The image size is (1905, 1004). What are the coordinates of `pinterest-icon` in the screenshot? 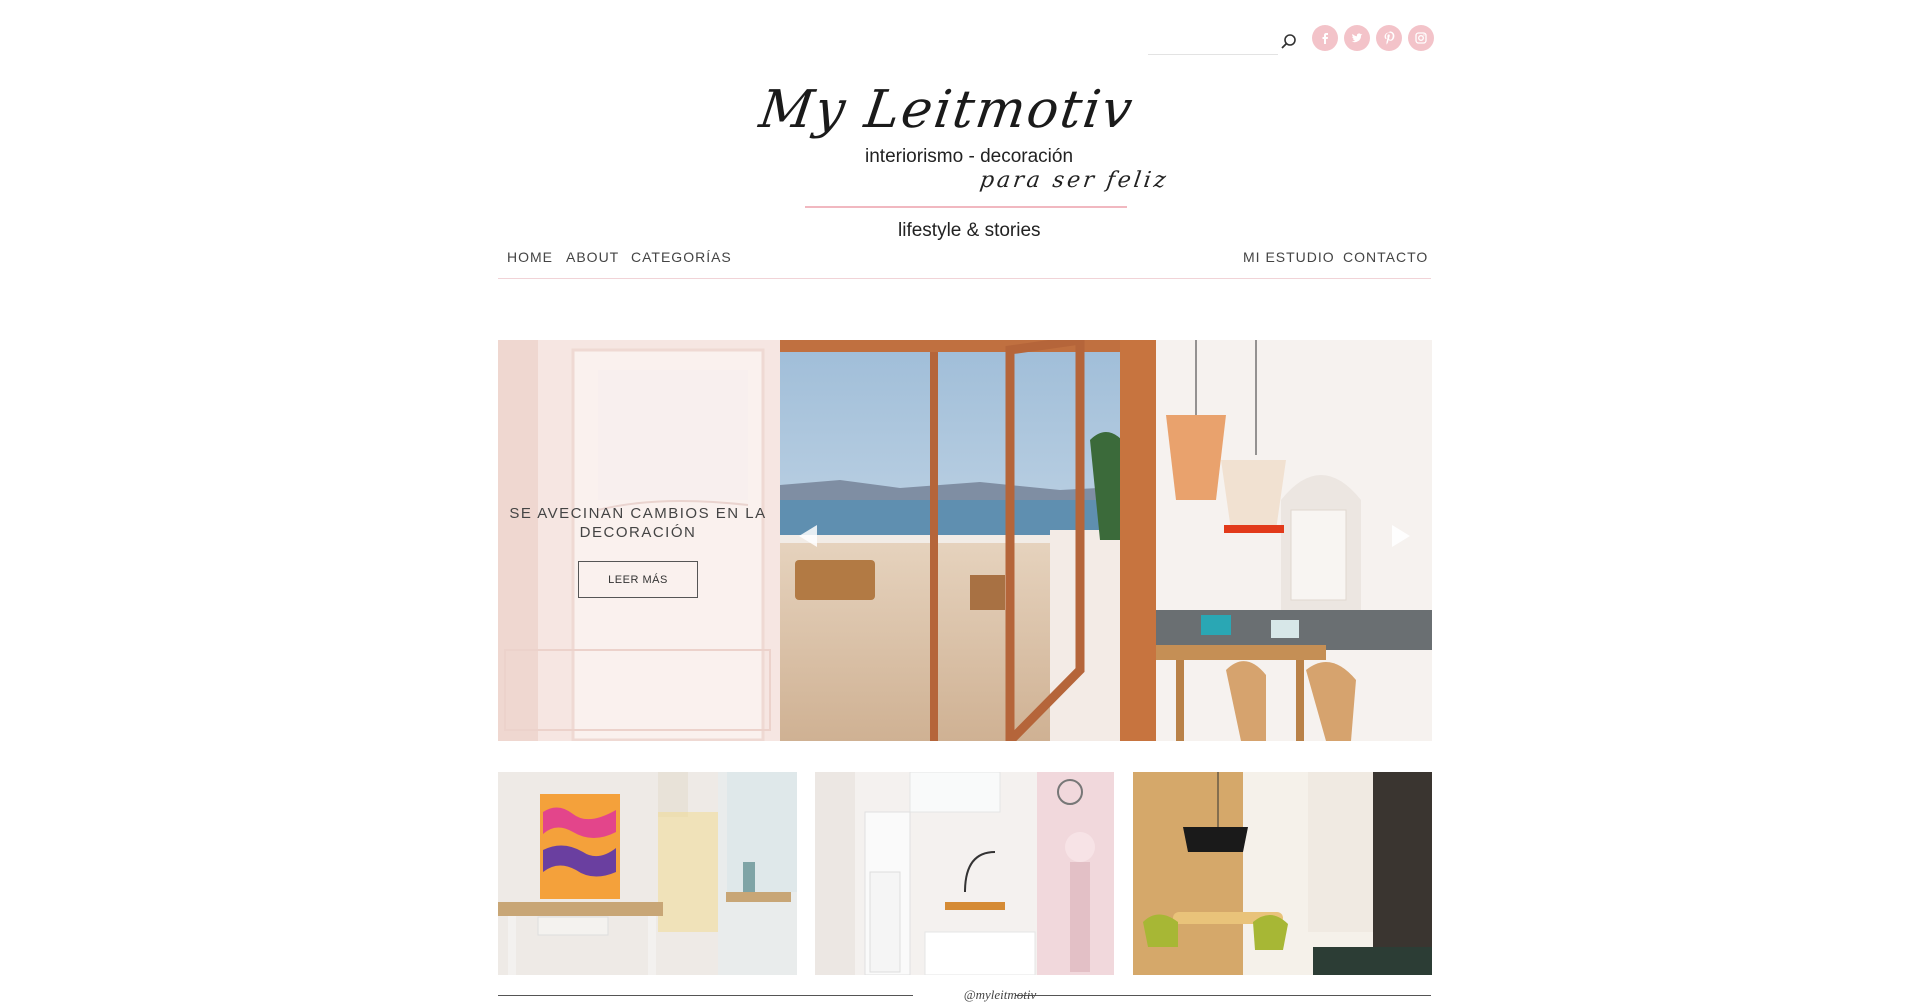 It's located at (1389, 38).